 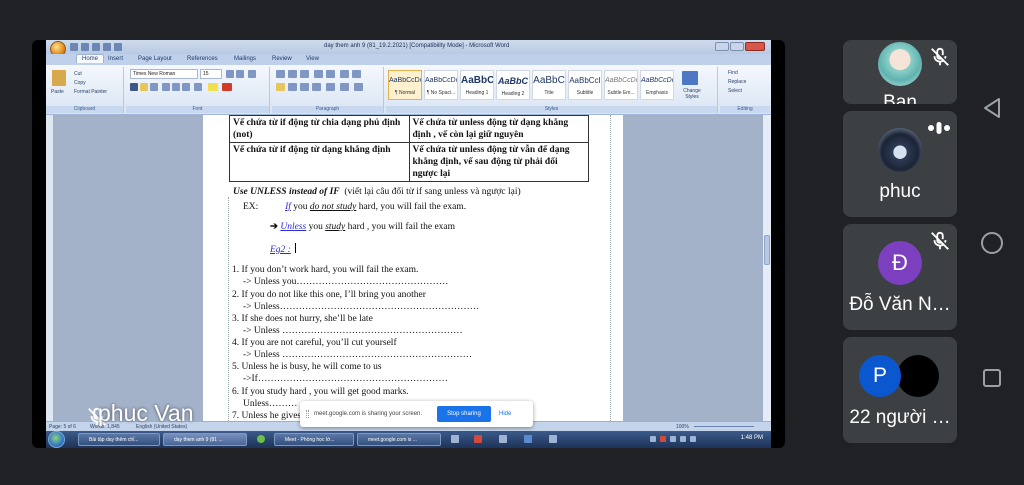 I want to click on zoom-slider, so click(x=724, y=426).